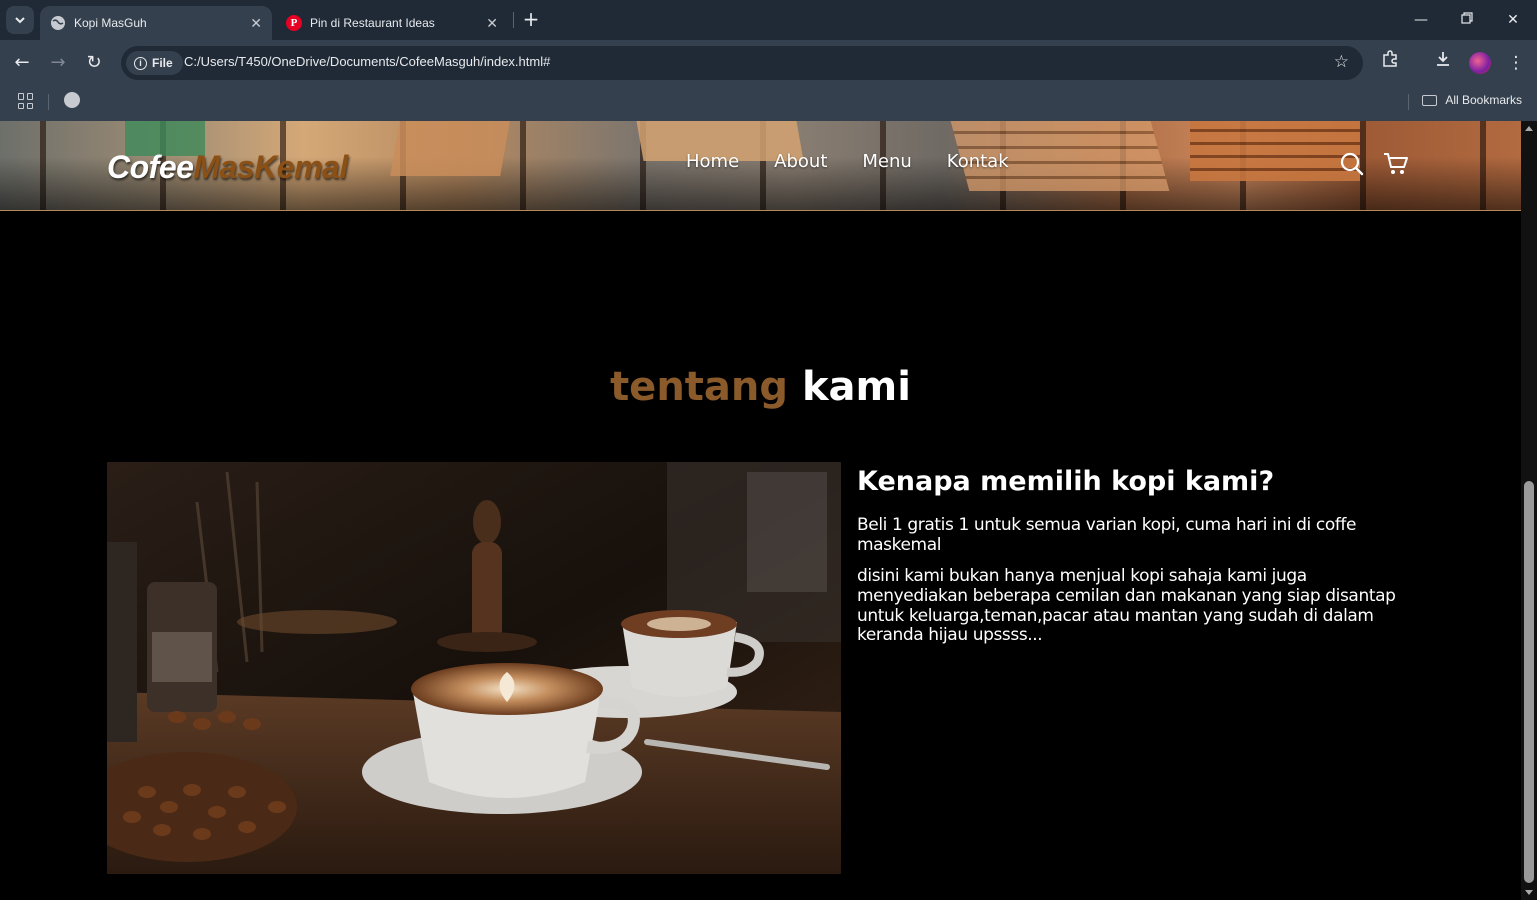  Describe the element at coordinates (1066, 481) in the screenshot. I see `about-heading: Kenapa memilih kopi kami?` at that location.